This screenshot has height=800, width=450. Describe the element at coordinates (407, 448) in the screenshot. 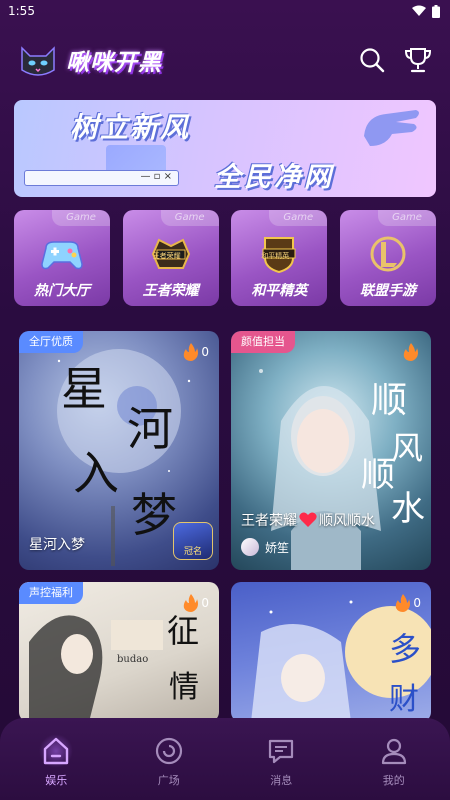

I see `room-art-text: 风` at that location.